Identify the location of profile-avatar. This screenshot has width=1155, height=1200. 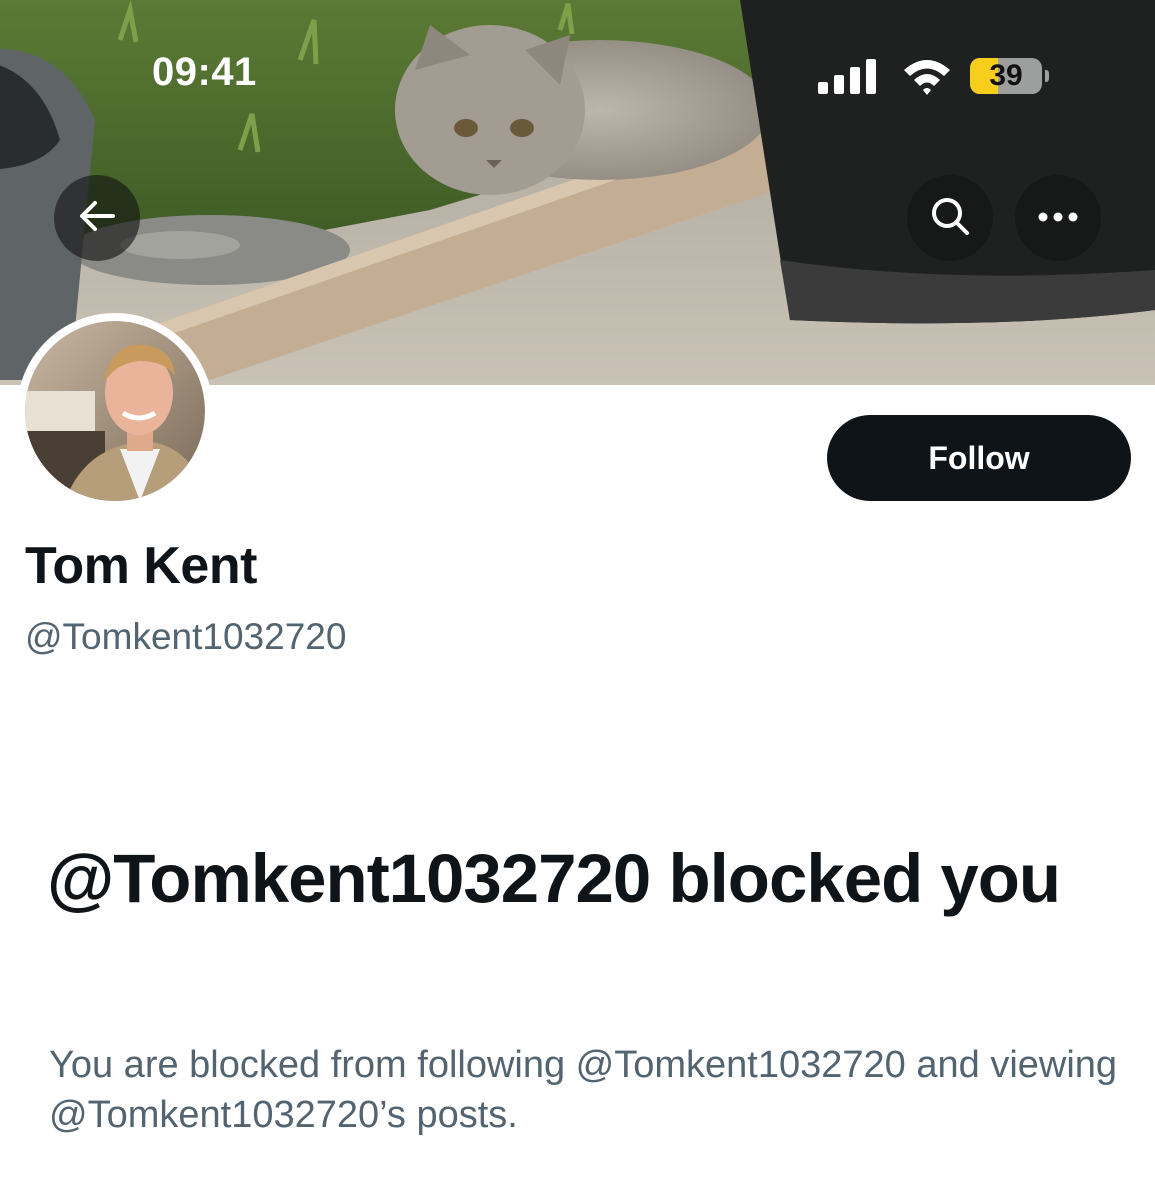
(115, 411).